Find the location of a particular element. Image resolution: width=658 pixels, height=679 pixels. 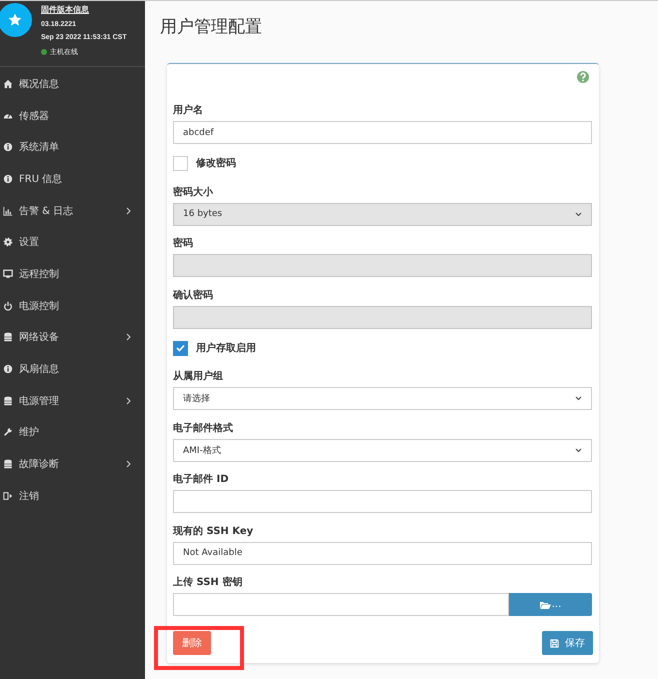

sidebar-item: 远程控制 is located at coordinates (72, 274).